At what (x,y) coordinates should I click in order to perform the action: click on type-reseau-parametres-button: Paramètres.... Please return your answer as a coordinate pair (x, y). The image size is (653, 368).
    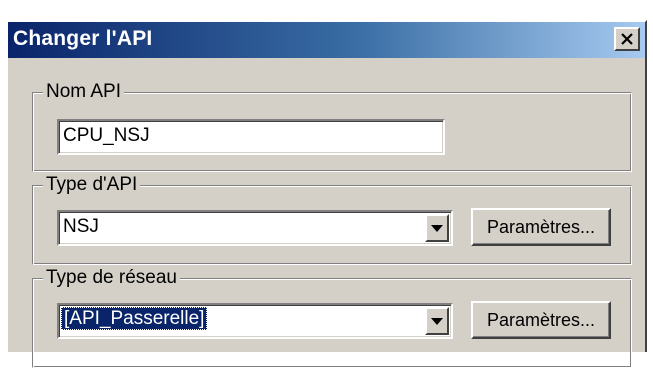
    Looking at the image, I should click on (541, 320).